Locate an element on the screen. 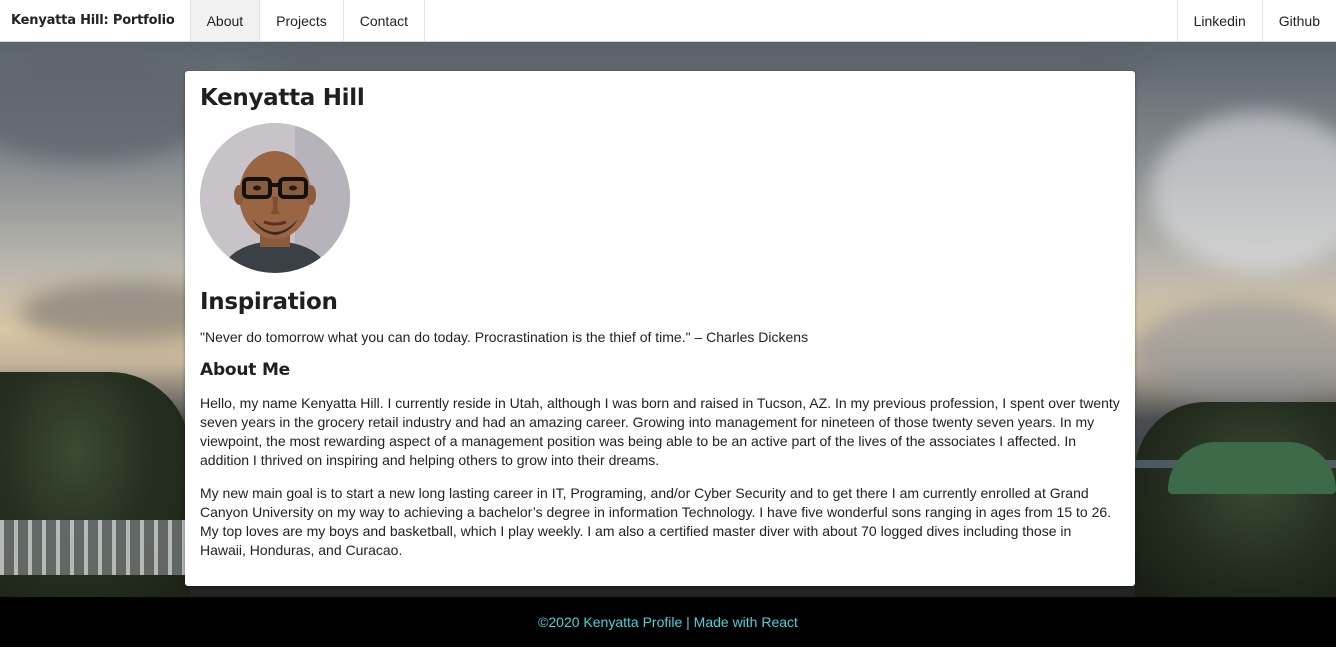 The image size is (1336, 647). nav-item-about: About is located at coordinates (225, 20).